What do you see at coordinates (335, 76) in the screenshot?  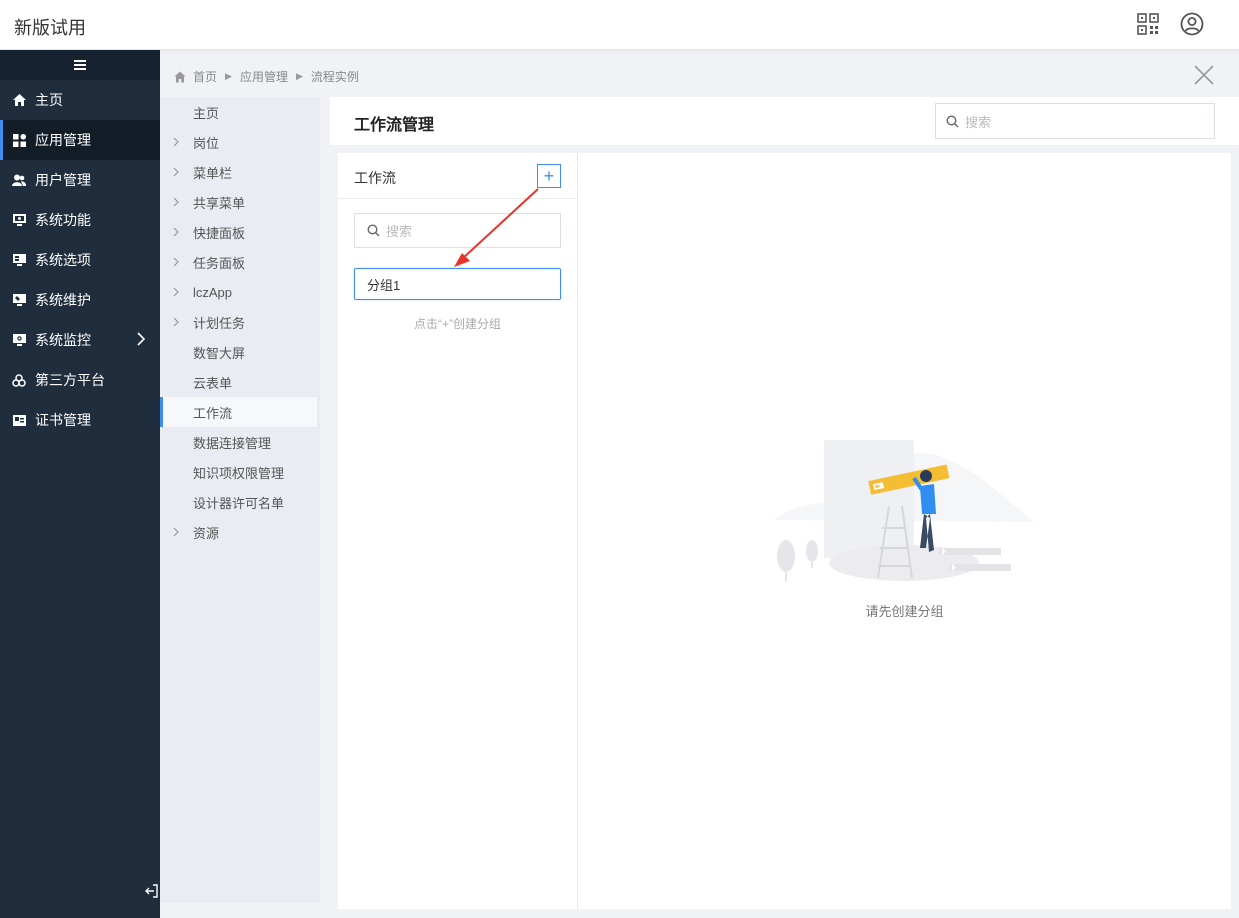 I see `breadcrumb-item: 流程实例` at bounding box center [335, 76].